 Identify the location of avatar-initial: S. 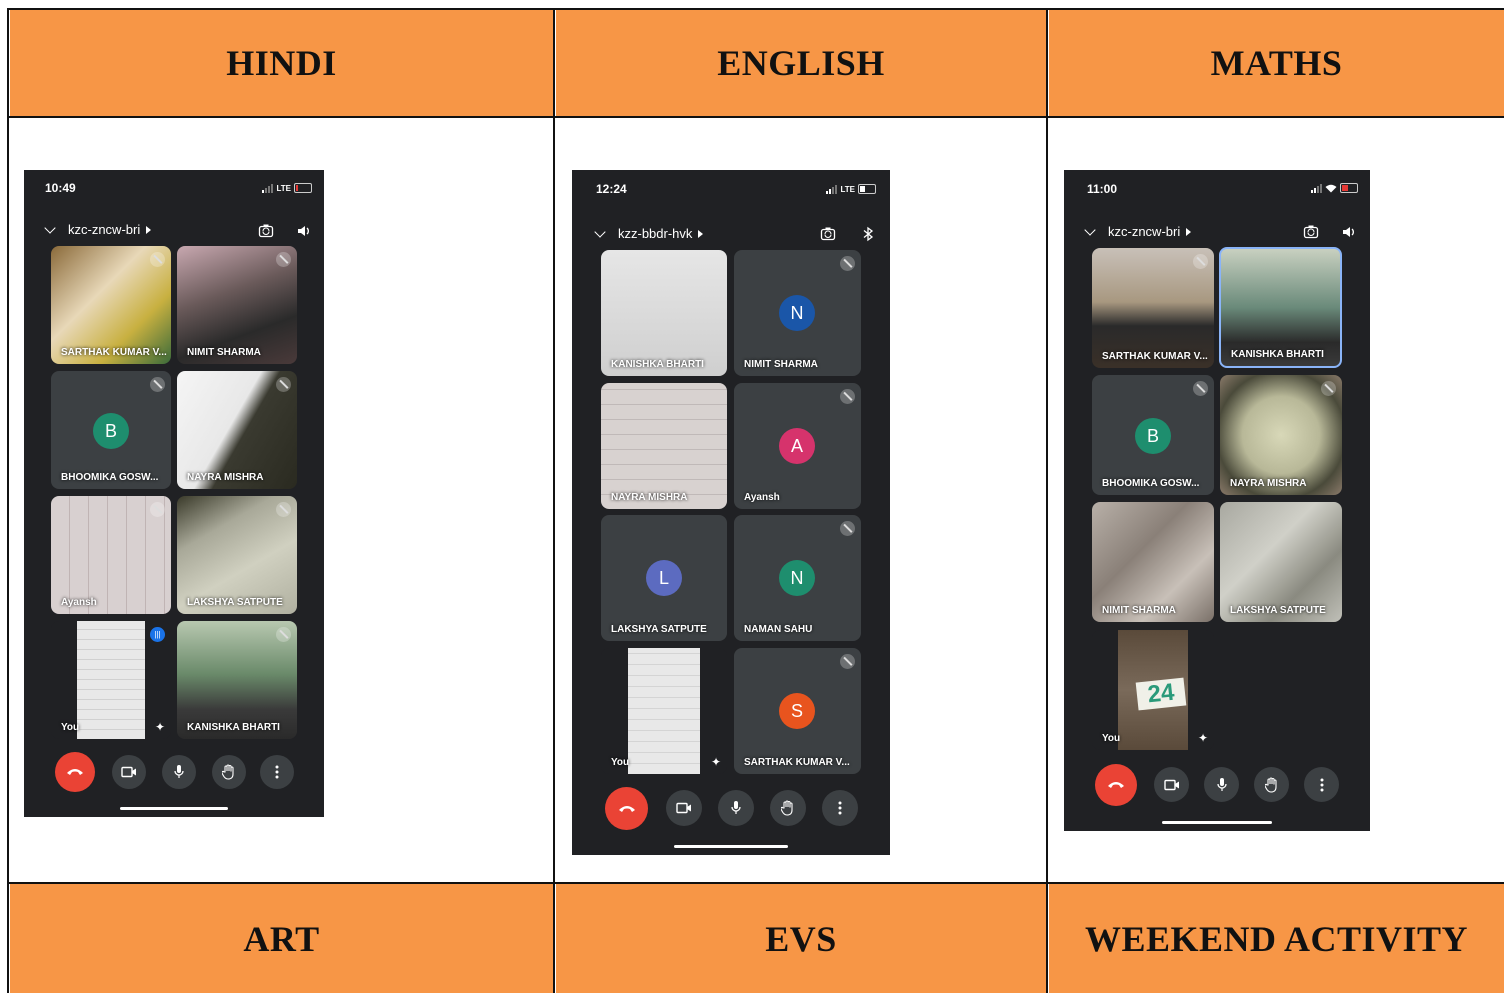
(796, 710).